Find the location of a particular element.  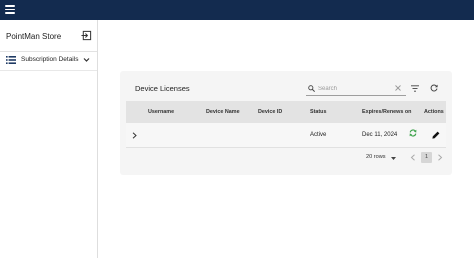

filter-icon is located at coordinates (415, 88).